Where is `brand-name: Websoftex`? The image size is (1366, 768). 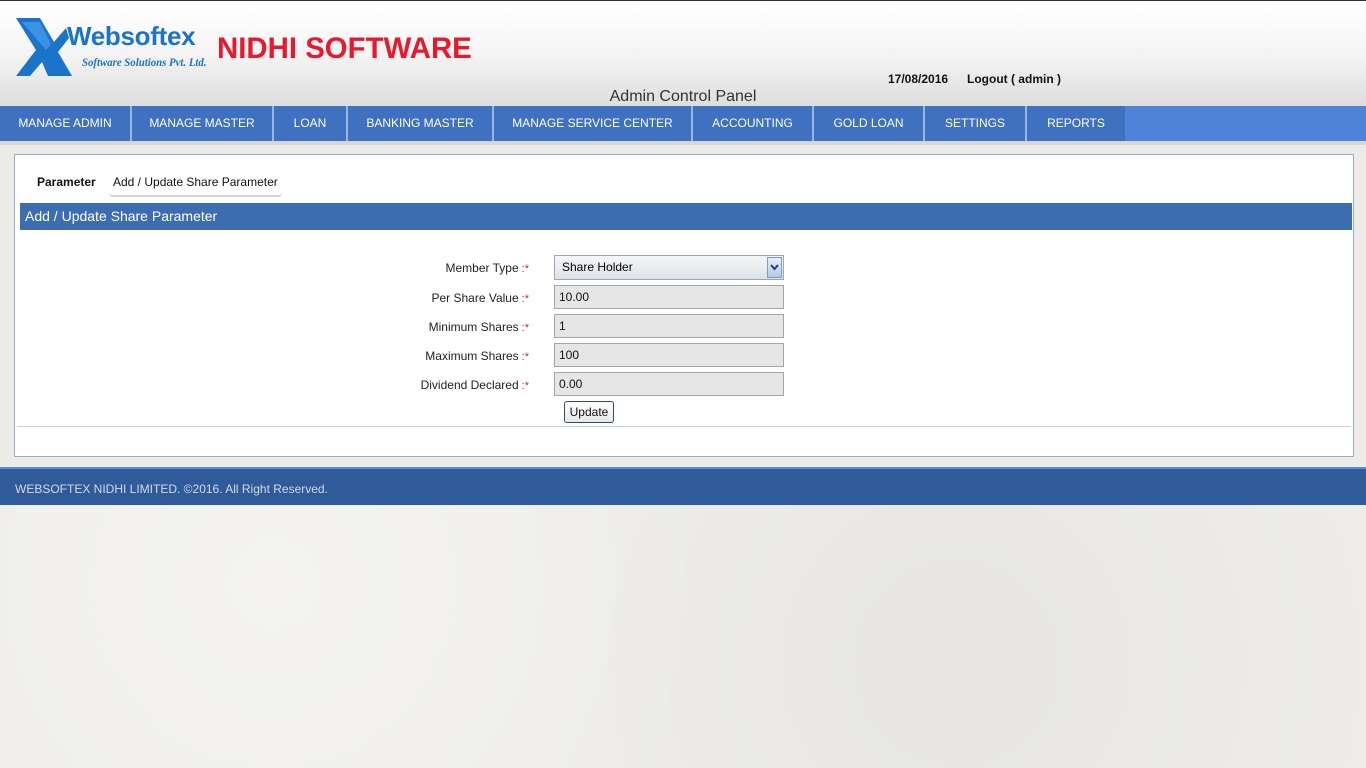
brand-name: Websoftex is located at coordinates (131, 36).